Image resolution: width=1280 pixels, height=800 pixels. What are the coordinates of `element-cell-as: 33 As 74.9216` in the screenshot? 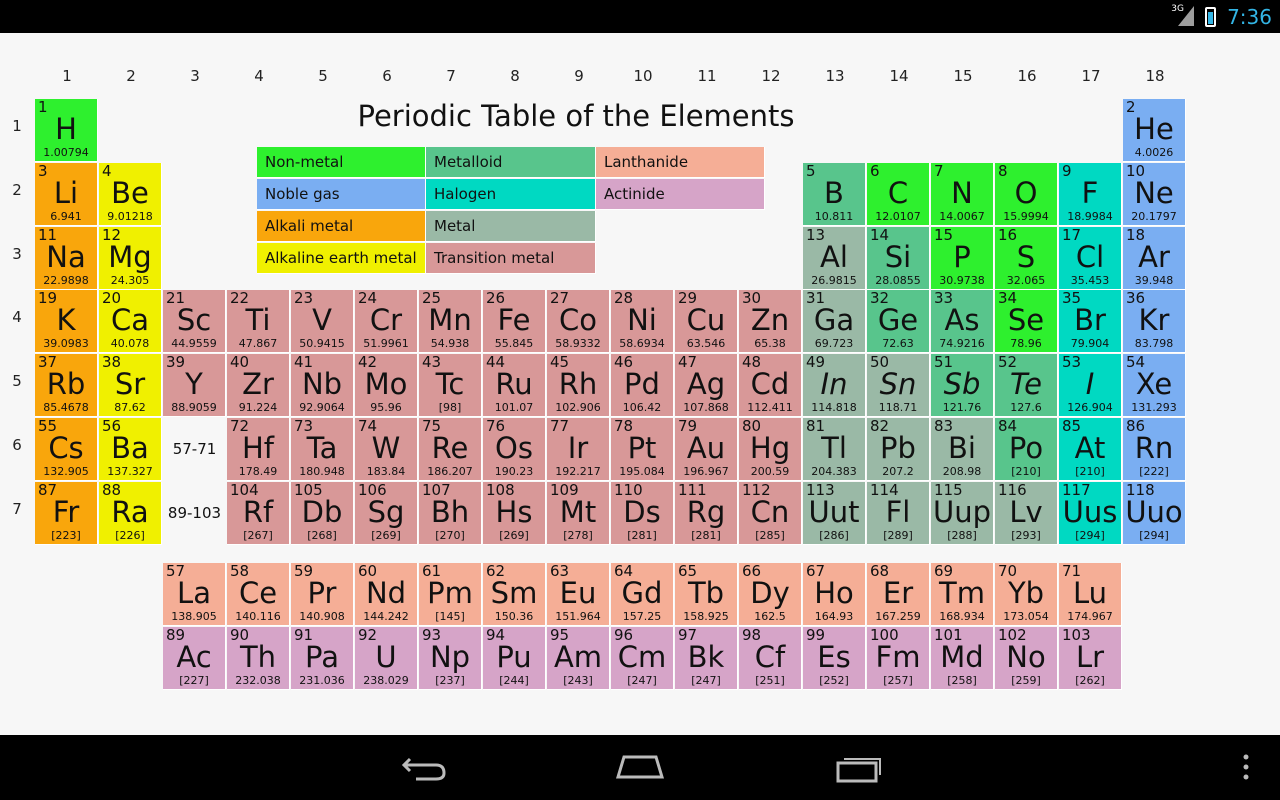 It's located at (962, 321).